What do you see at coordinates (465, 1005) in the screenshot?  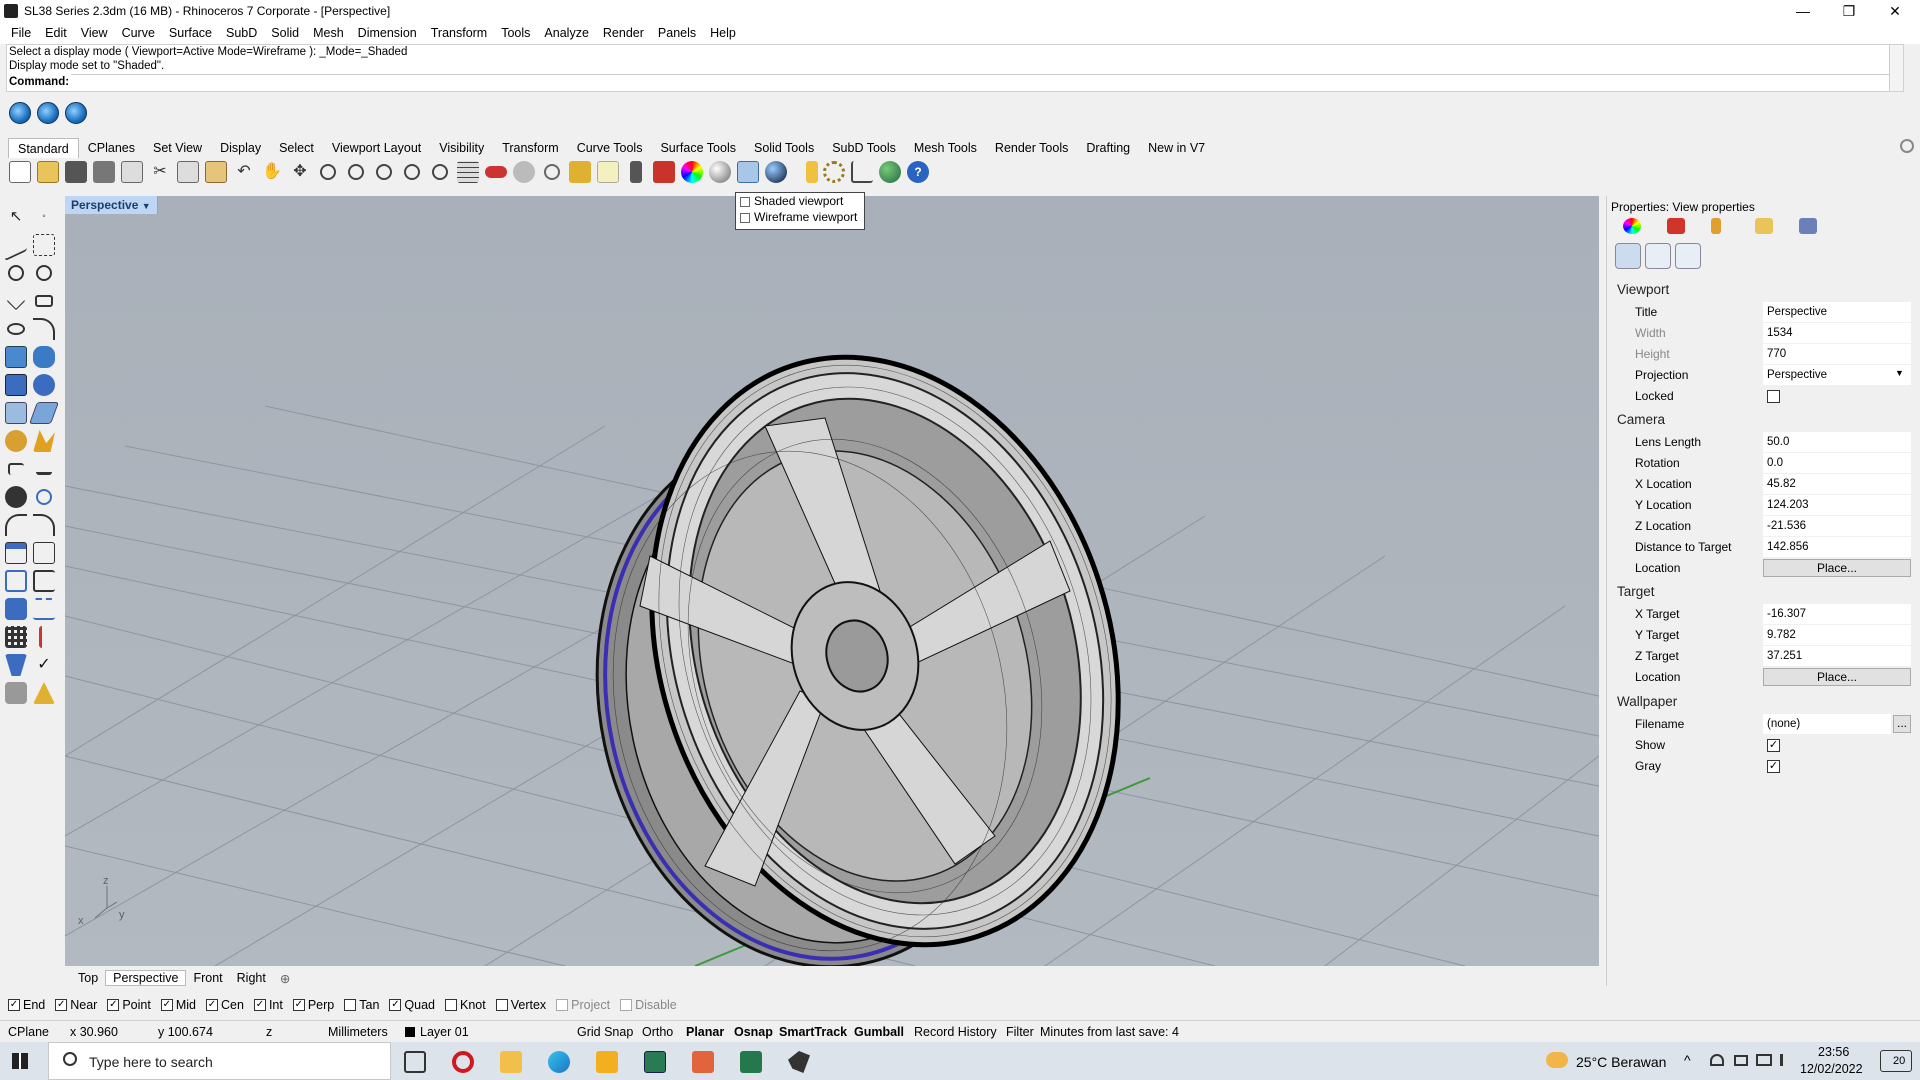 I see `osnap-knot: Knot` at bounding box center [465, 1005].